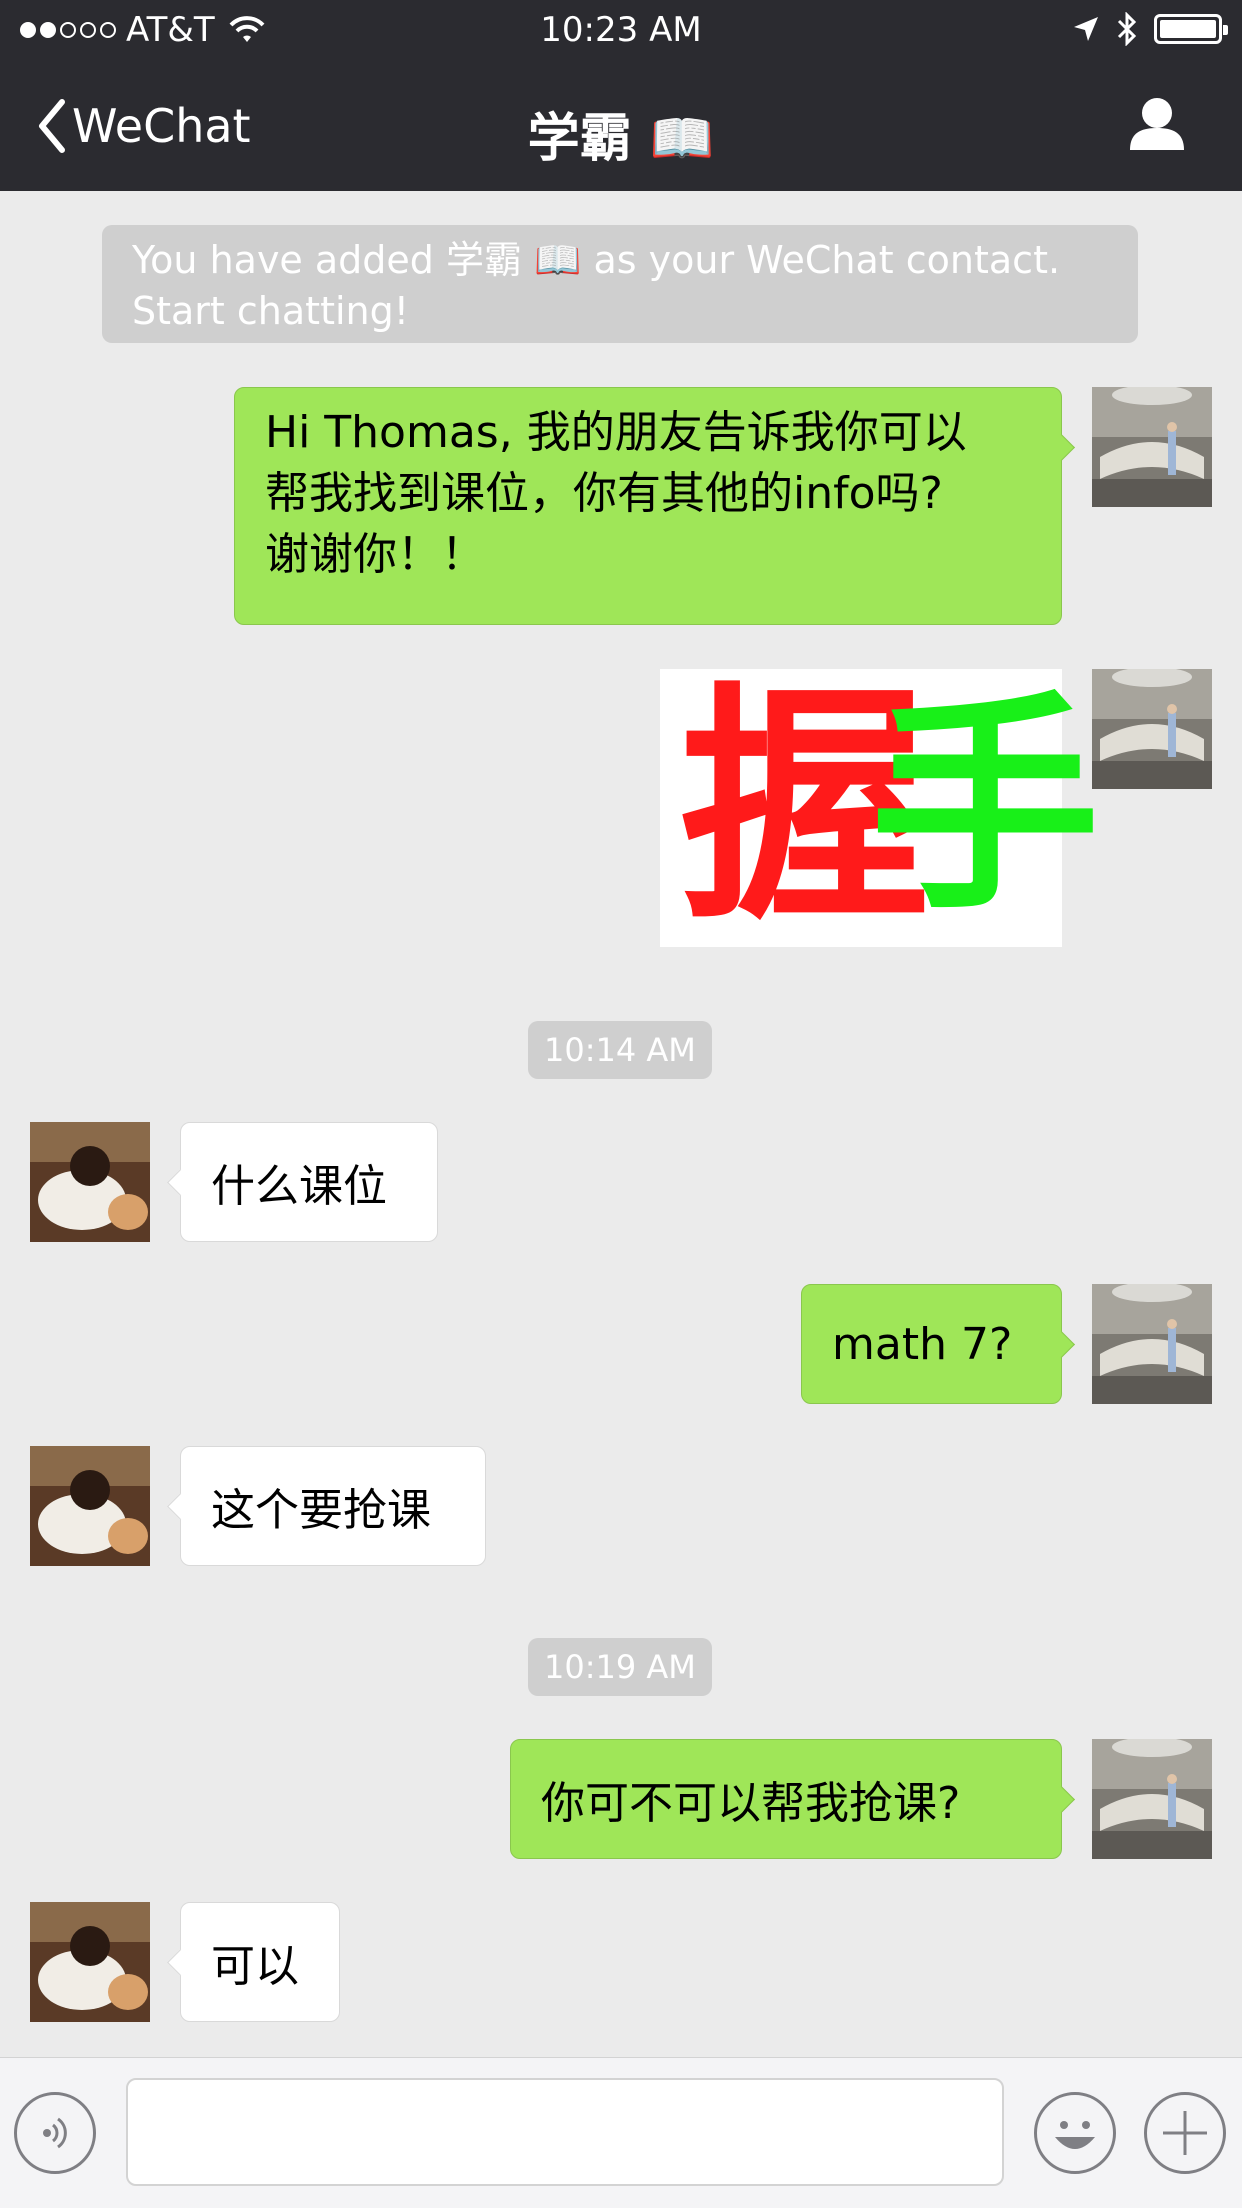 The height and width of the screenshot is (2208, 1242). I want to click on message-bubble-incoming: 这个要抢课, so click(326, 1506).